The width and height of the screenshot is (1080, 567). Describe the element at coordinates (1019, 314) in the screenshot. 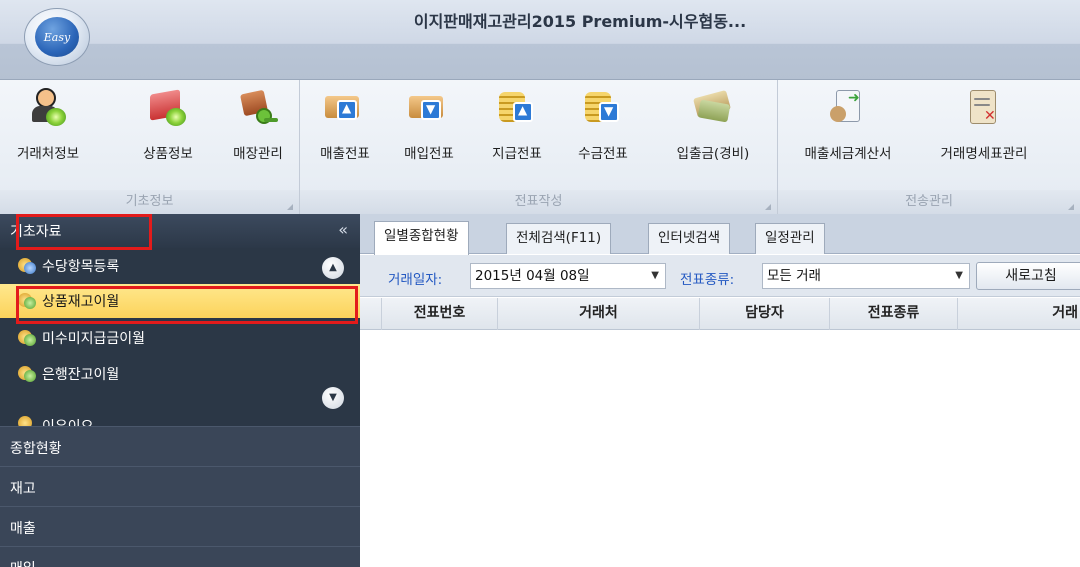

I see `grid-column-header: 거래` at that location.